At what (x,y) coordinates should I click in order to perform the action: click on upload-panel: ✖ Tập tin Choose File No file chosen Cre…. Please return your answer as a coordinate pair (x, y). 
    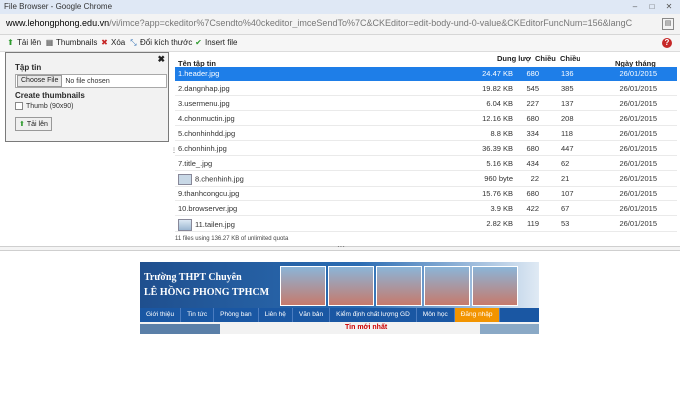
    Looking at the image, I should click on (87, 97).